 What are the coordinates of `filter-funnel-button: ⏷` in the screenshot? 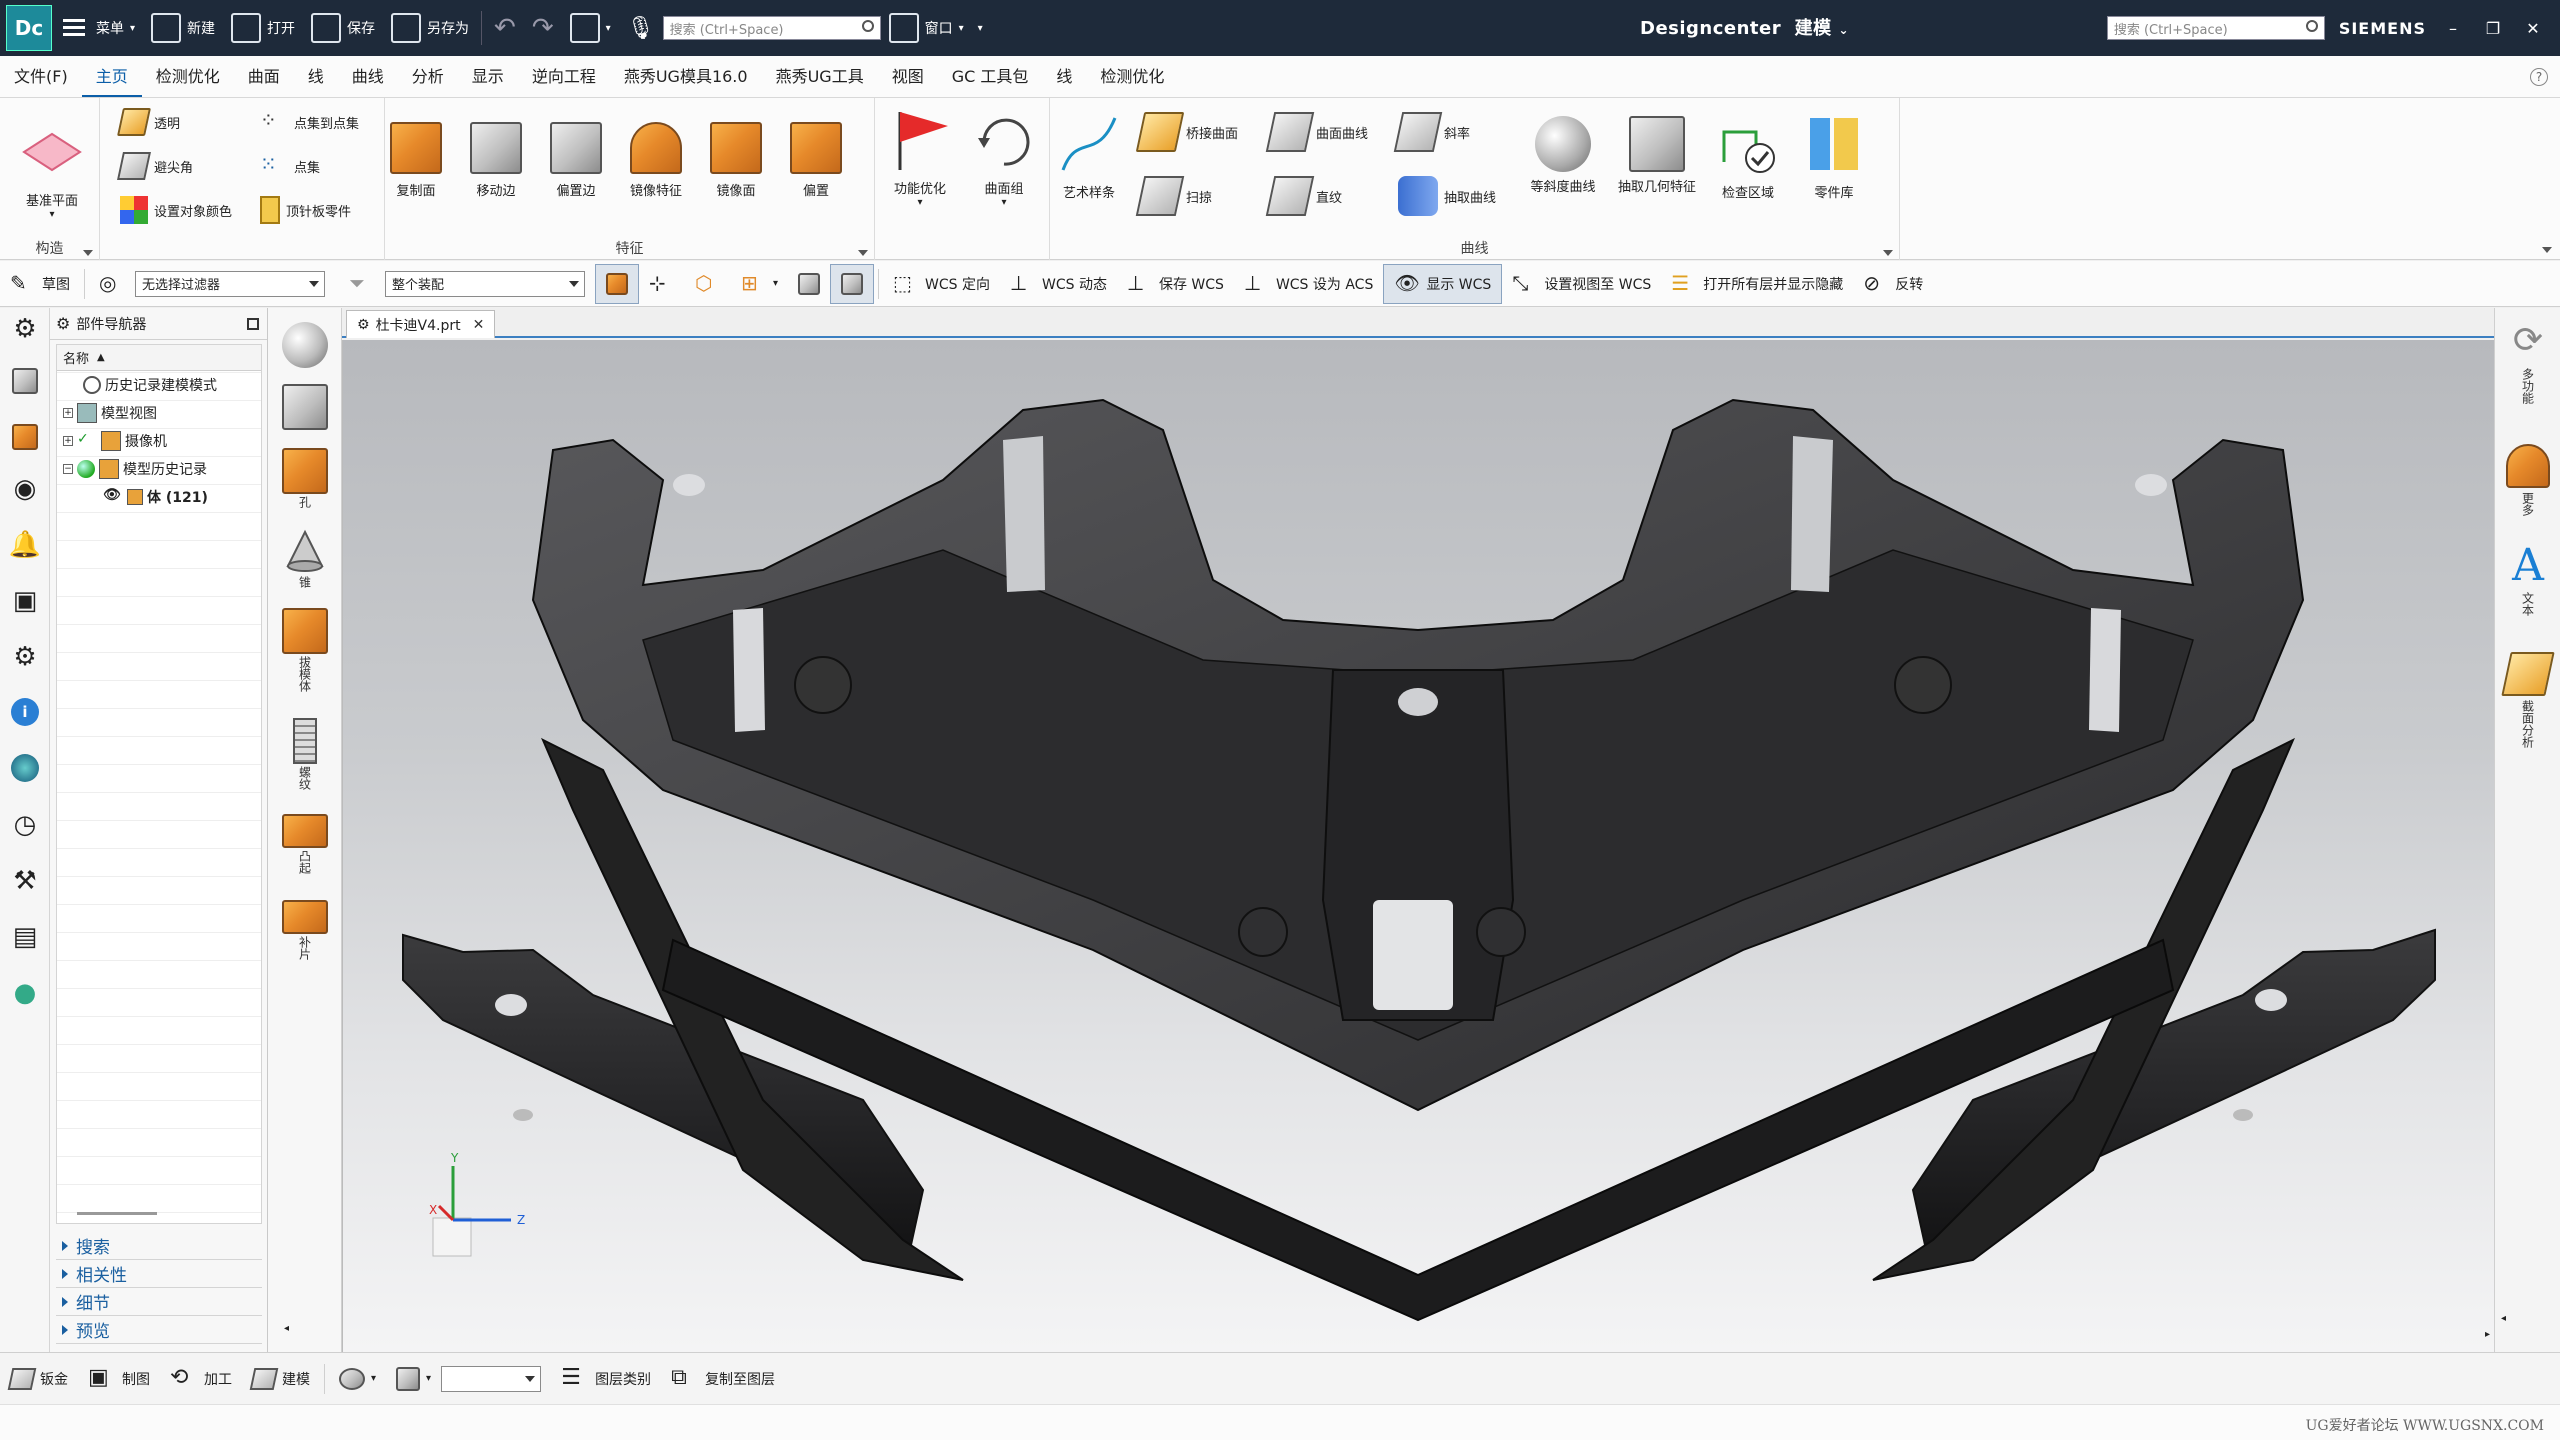 It's located at (362, 284).